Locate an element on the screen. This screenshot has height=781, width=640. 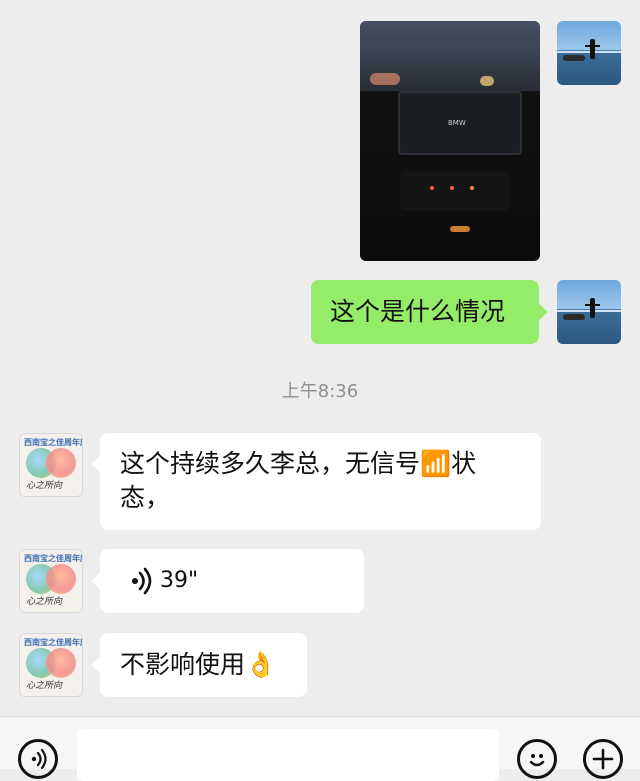
chat-input-bar is located at coordinates (320, 748).